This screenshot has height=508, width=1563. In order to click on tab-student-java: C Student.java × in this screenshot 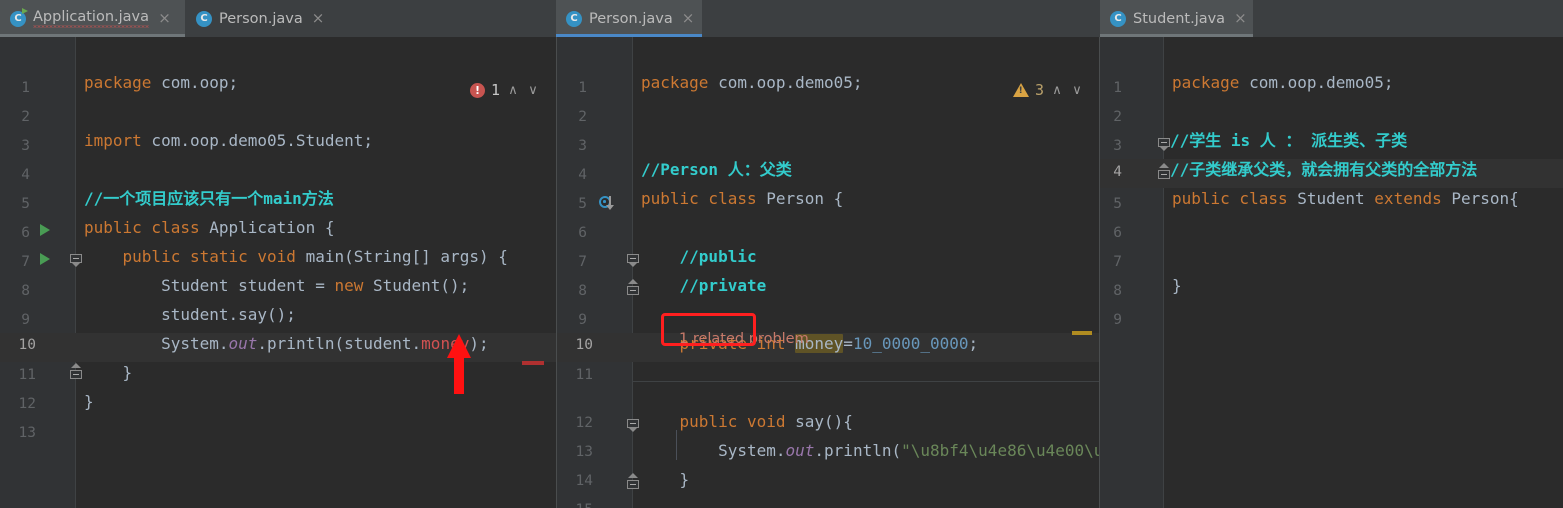, I will do `click(1176, 18)`.